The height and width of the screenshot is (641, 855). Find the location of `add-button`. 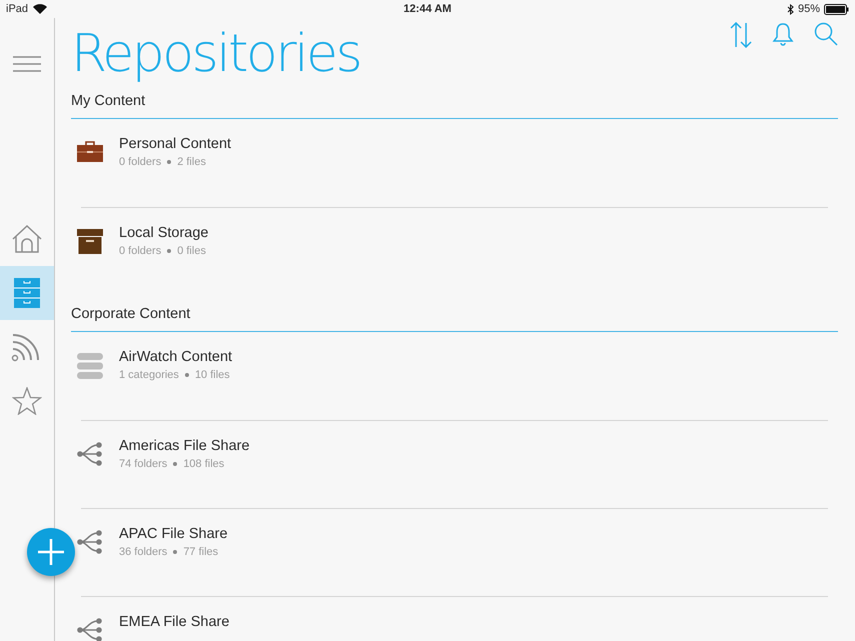

add-button is located at coordinates (51, 552).